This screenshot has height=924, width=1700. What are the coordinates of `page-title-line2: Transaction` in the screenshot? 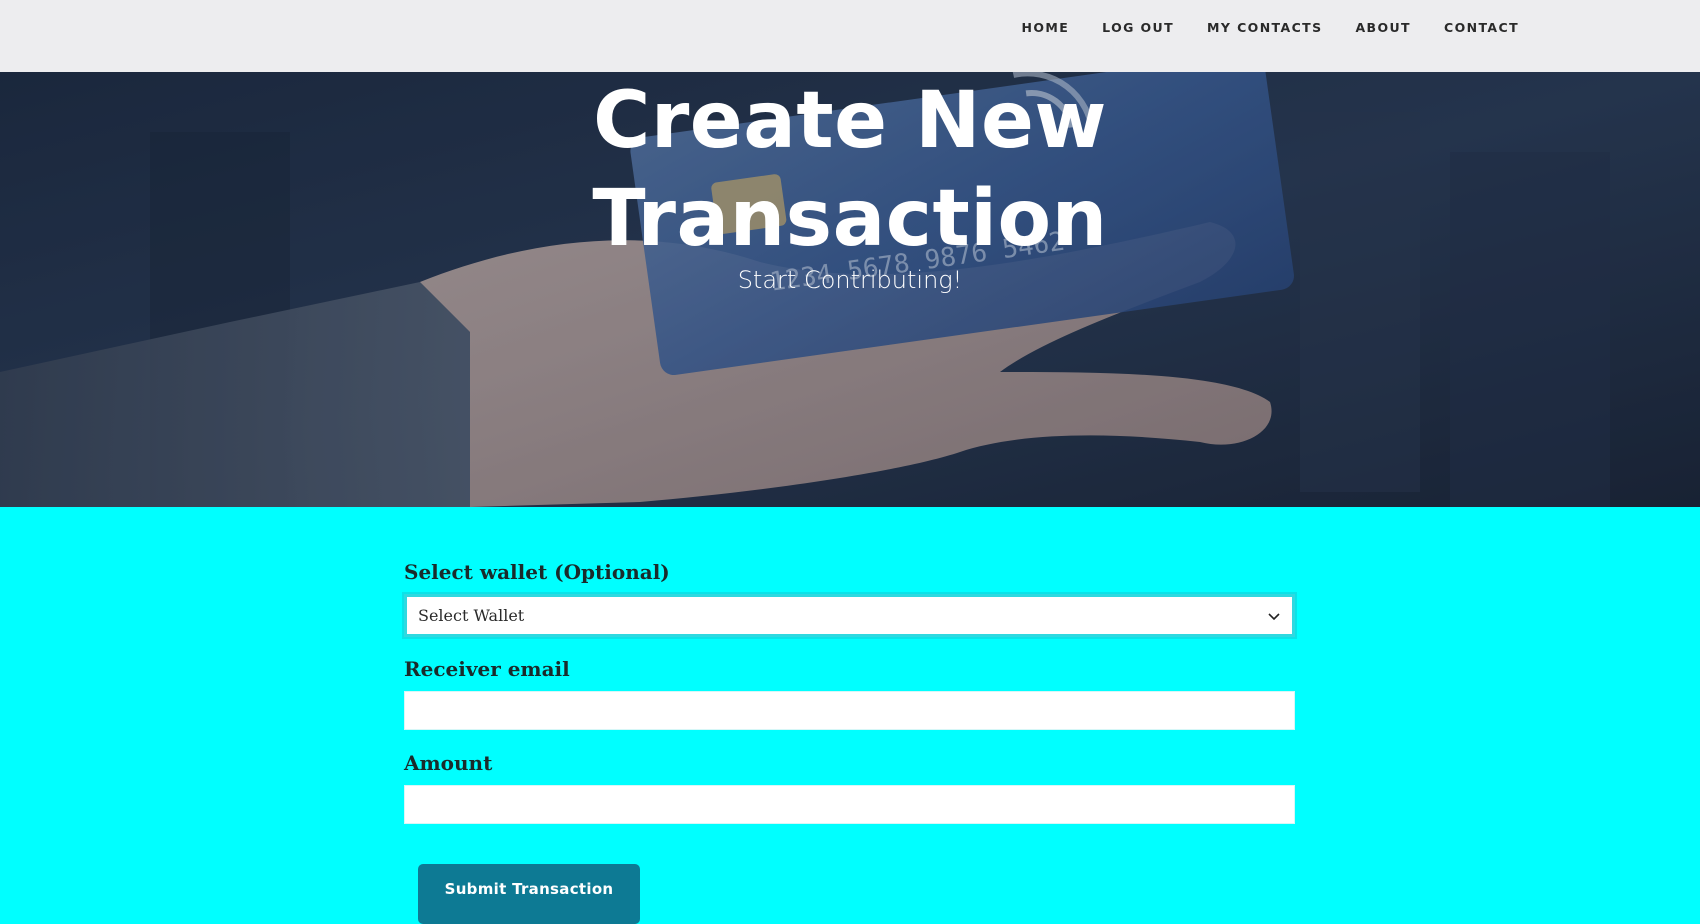 It's located at (850, 219).